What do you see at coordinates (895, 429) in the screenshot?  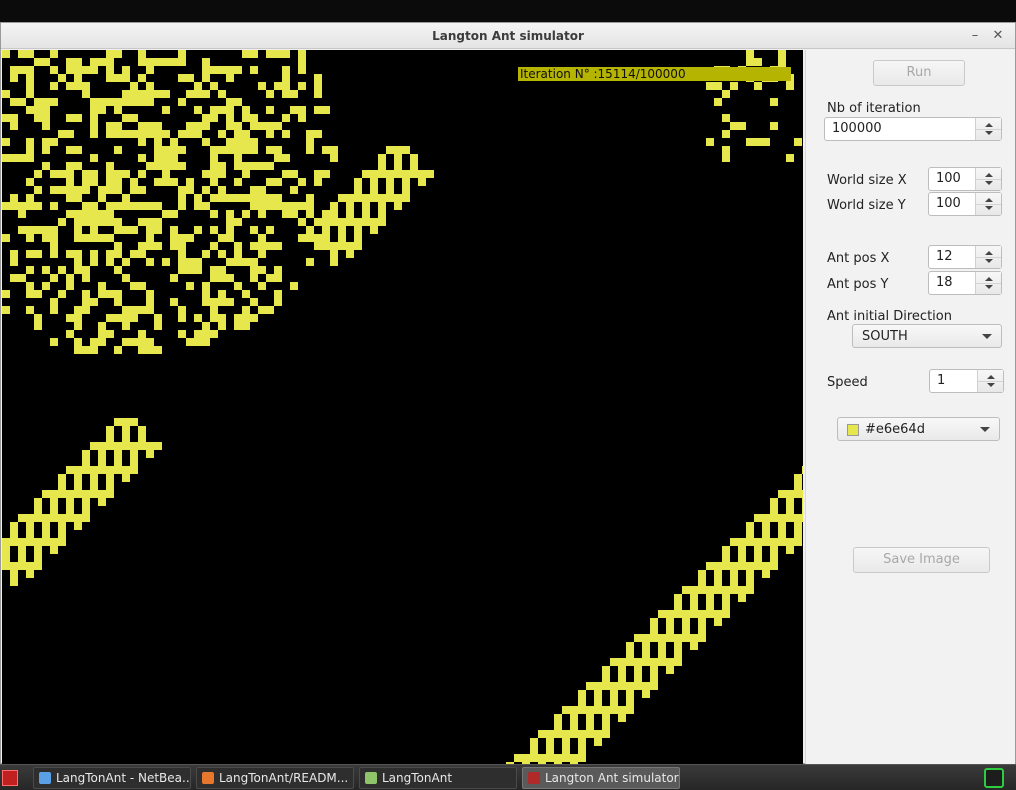 I see `color-value: #e6e64d` at bounding box center [895, 429].